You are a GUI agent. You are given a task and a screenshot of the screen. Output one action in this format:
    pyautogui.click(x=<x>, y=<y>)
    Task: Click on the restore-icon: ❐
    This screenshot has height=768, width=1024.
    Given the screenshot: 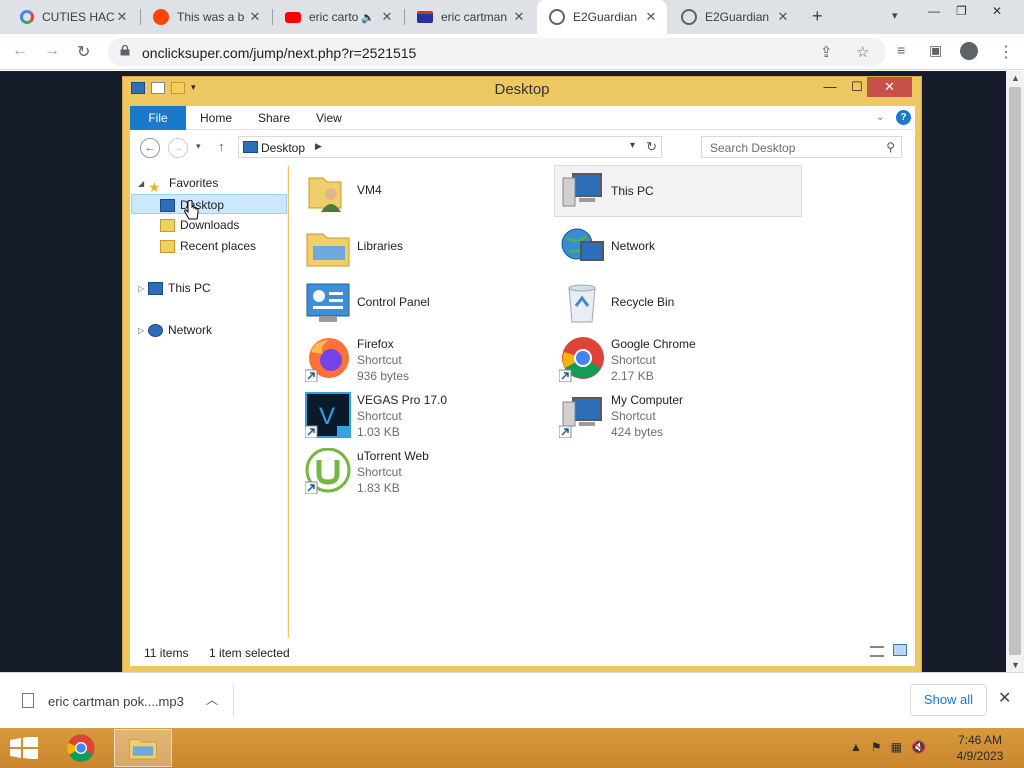 What is the action you would take?
    pyautogui.click(x=961, y=11)
    